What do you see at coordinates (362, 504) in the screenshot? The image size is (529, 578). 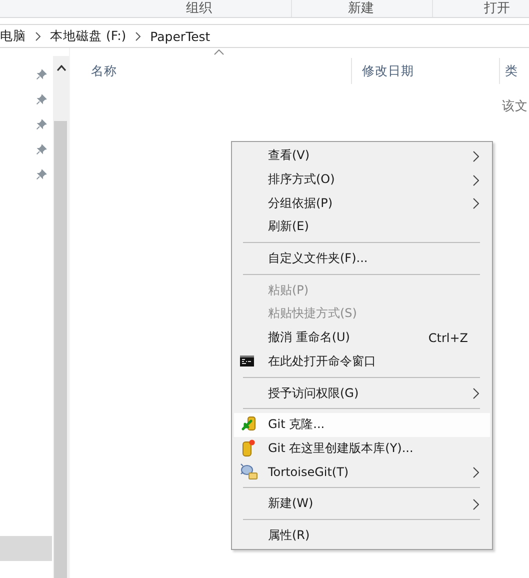 I see `menu-item: 新建(W)` at bounding box center [362, 504].